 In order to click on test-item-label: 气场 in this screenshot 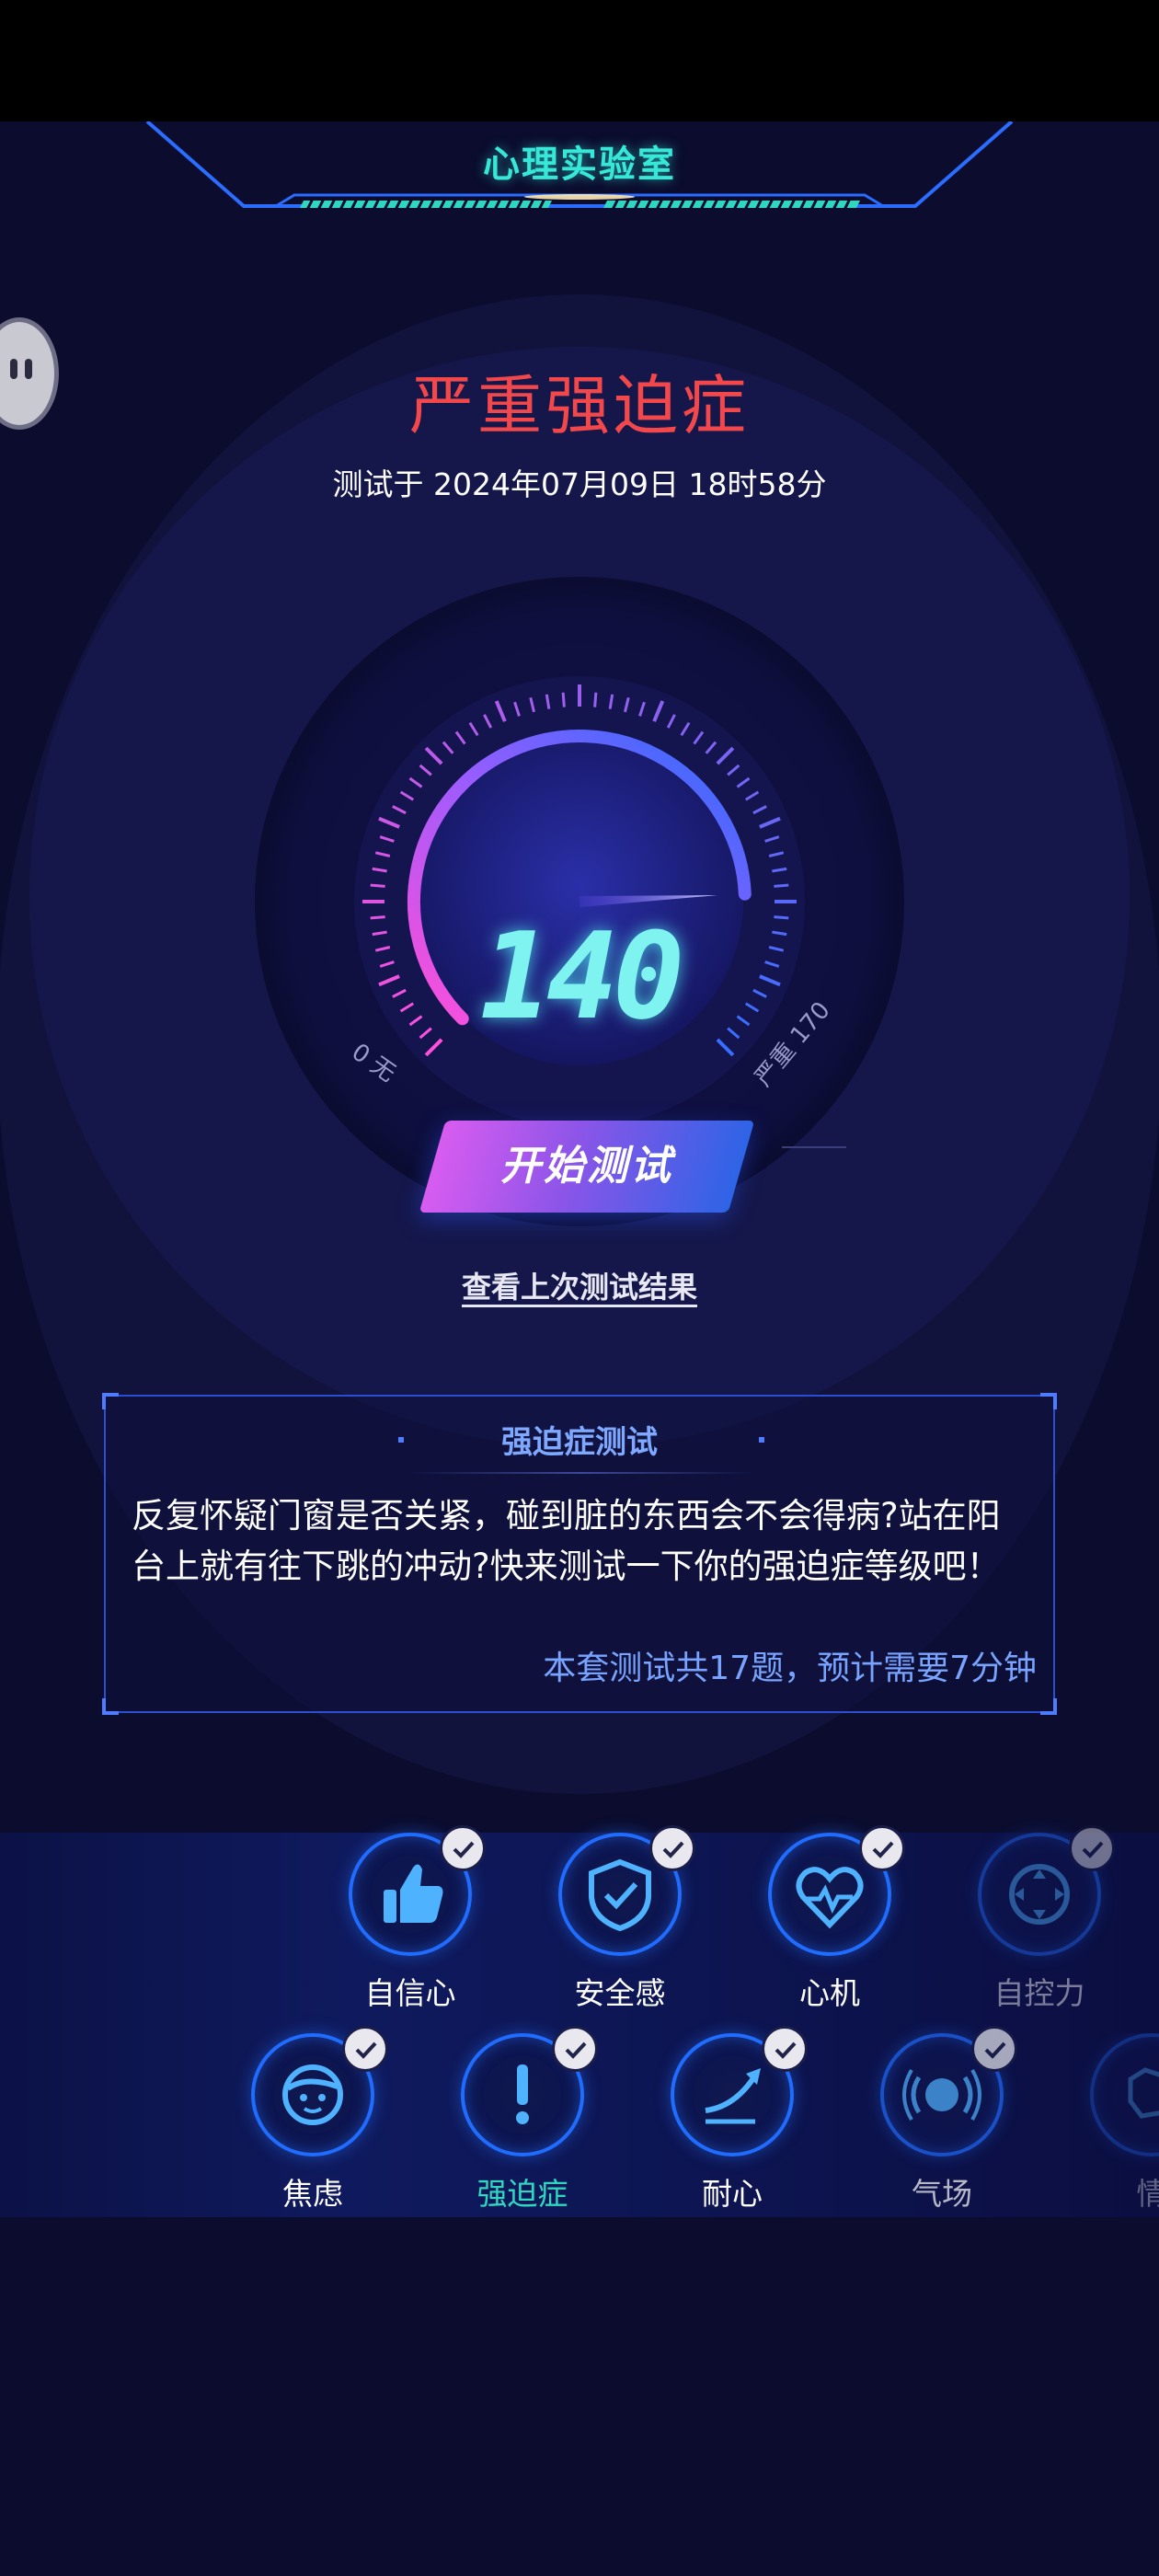, I will do `click(942, 2194)`.